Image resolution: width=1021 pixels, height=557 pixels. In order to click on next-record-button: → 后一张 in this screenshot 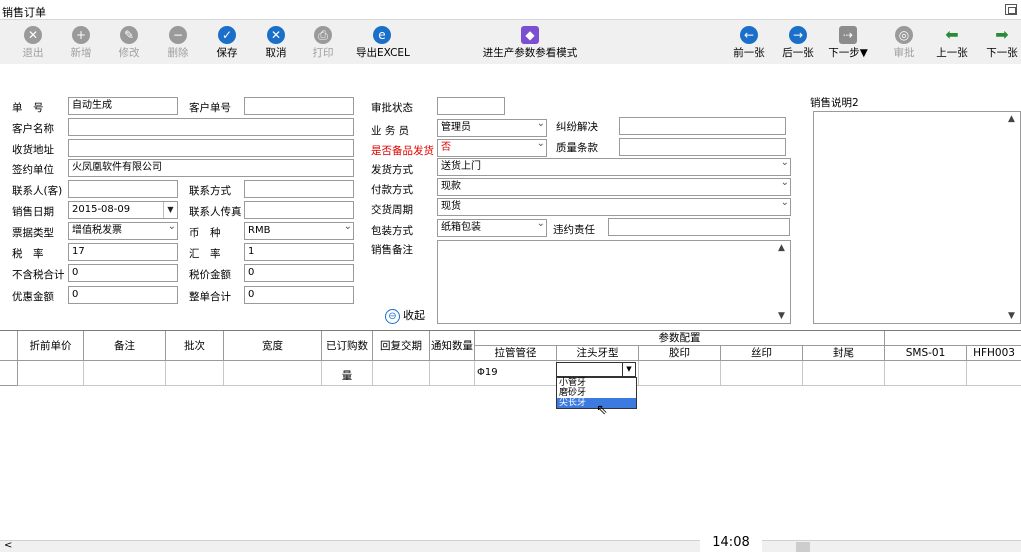, I will do `click(798, 42)`.